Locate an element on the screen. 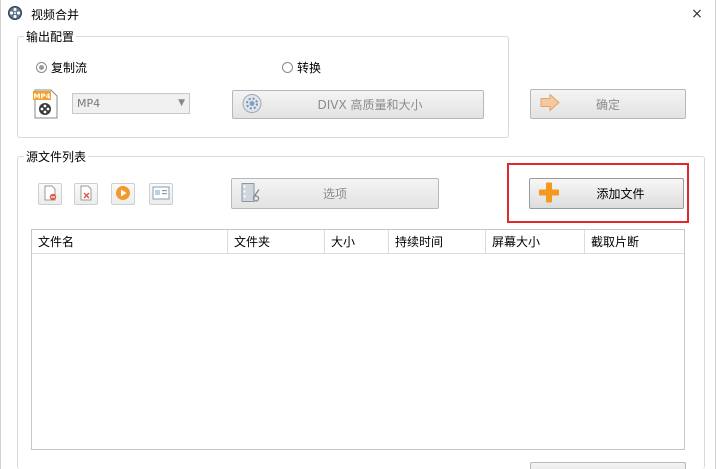  radio-copy-stream: 复制流 is located at coordinates (61, 67).